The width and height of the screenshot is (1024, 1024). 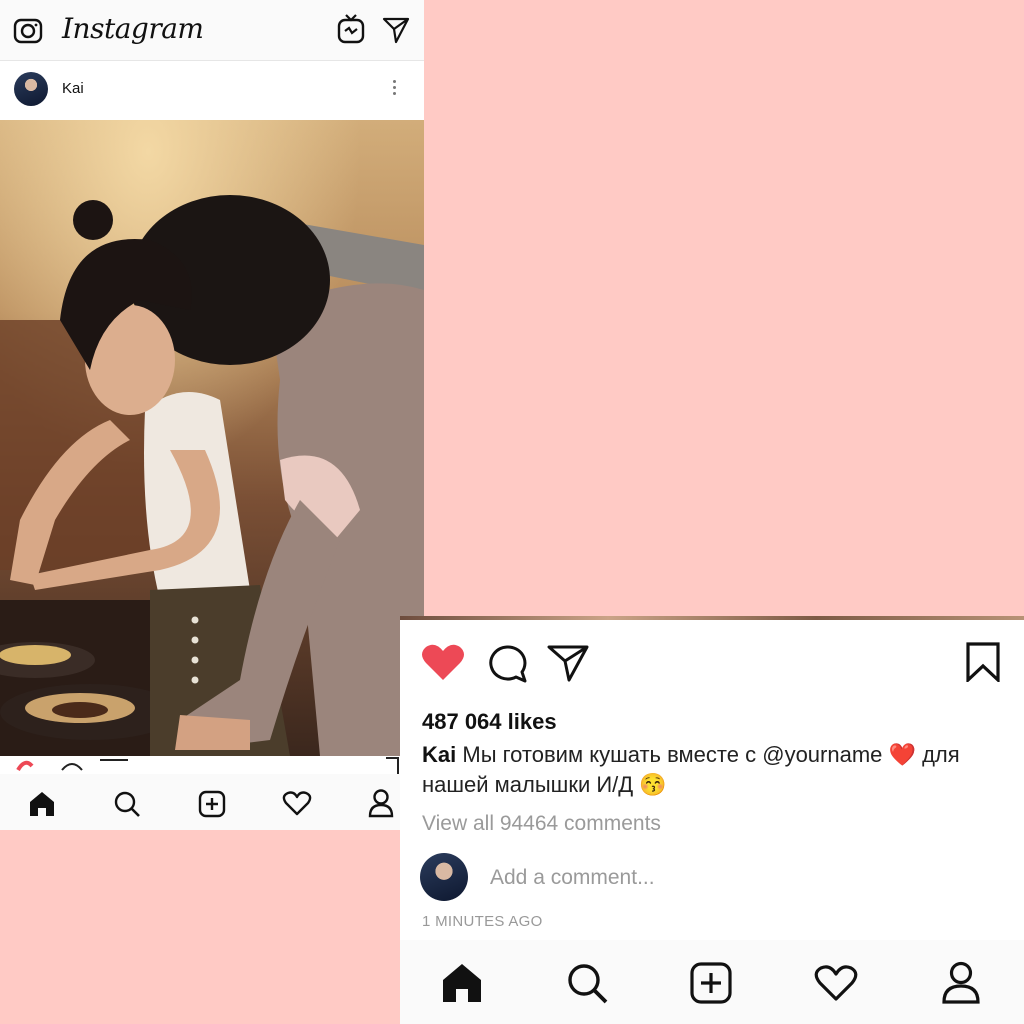 I want to click on direct-icon, so click(x=396, y=30).